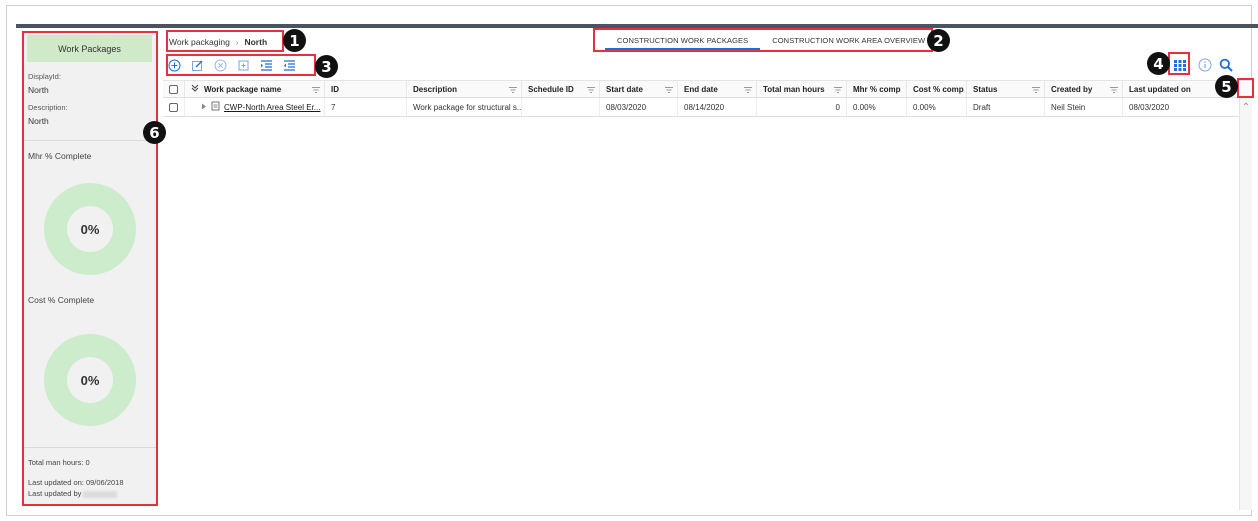  I want to click on expand-row-icon, so click(204, 107).